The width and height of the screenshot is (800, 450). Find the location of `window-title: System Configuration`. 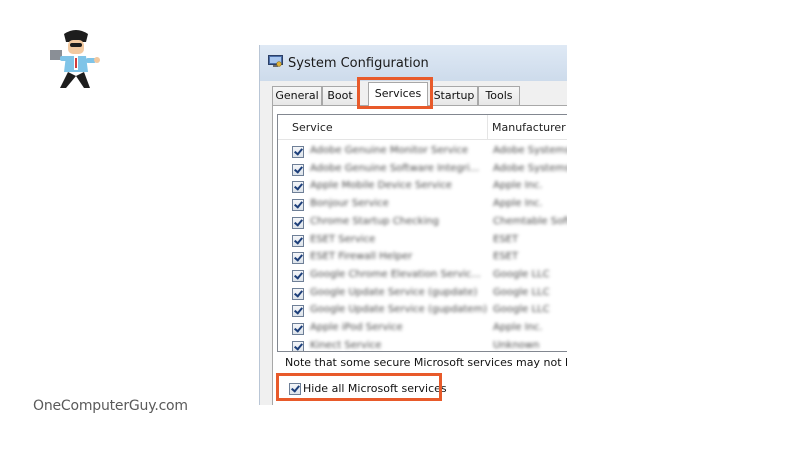

window-title: System Configuration is located at coordinates (358, 63).